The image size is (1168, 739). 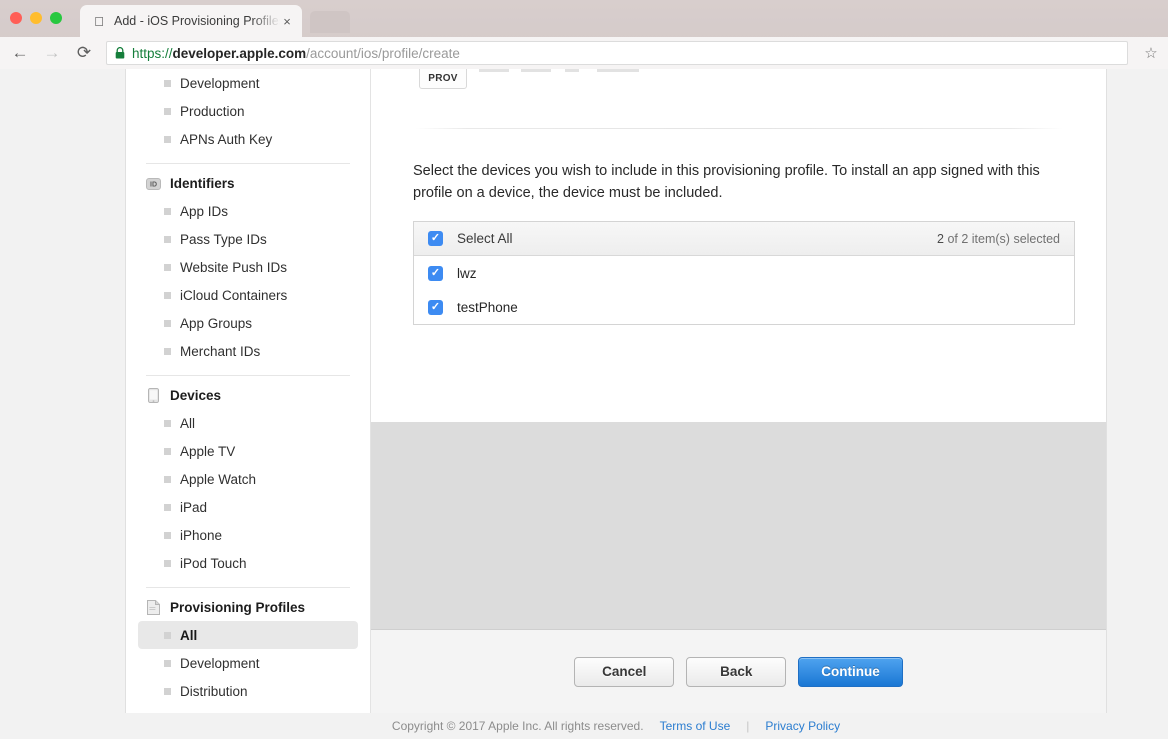 What do you see at coordinates (188, 423) in the screenshot?
I see `sidebar-item-label: All` at bounding box center [188, 423].